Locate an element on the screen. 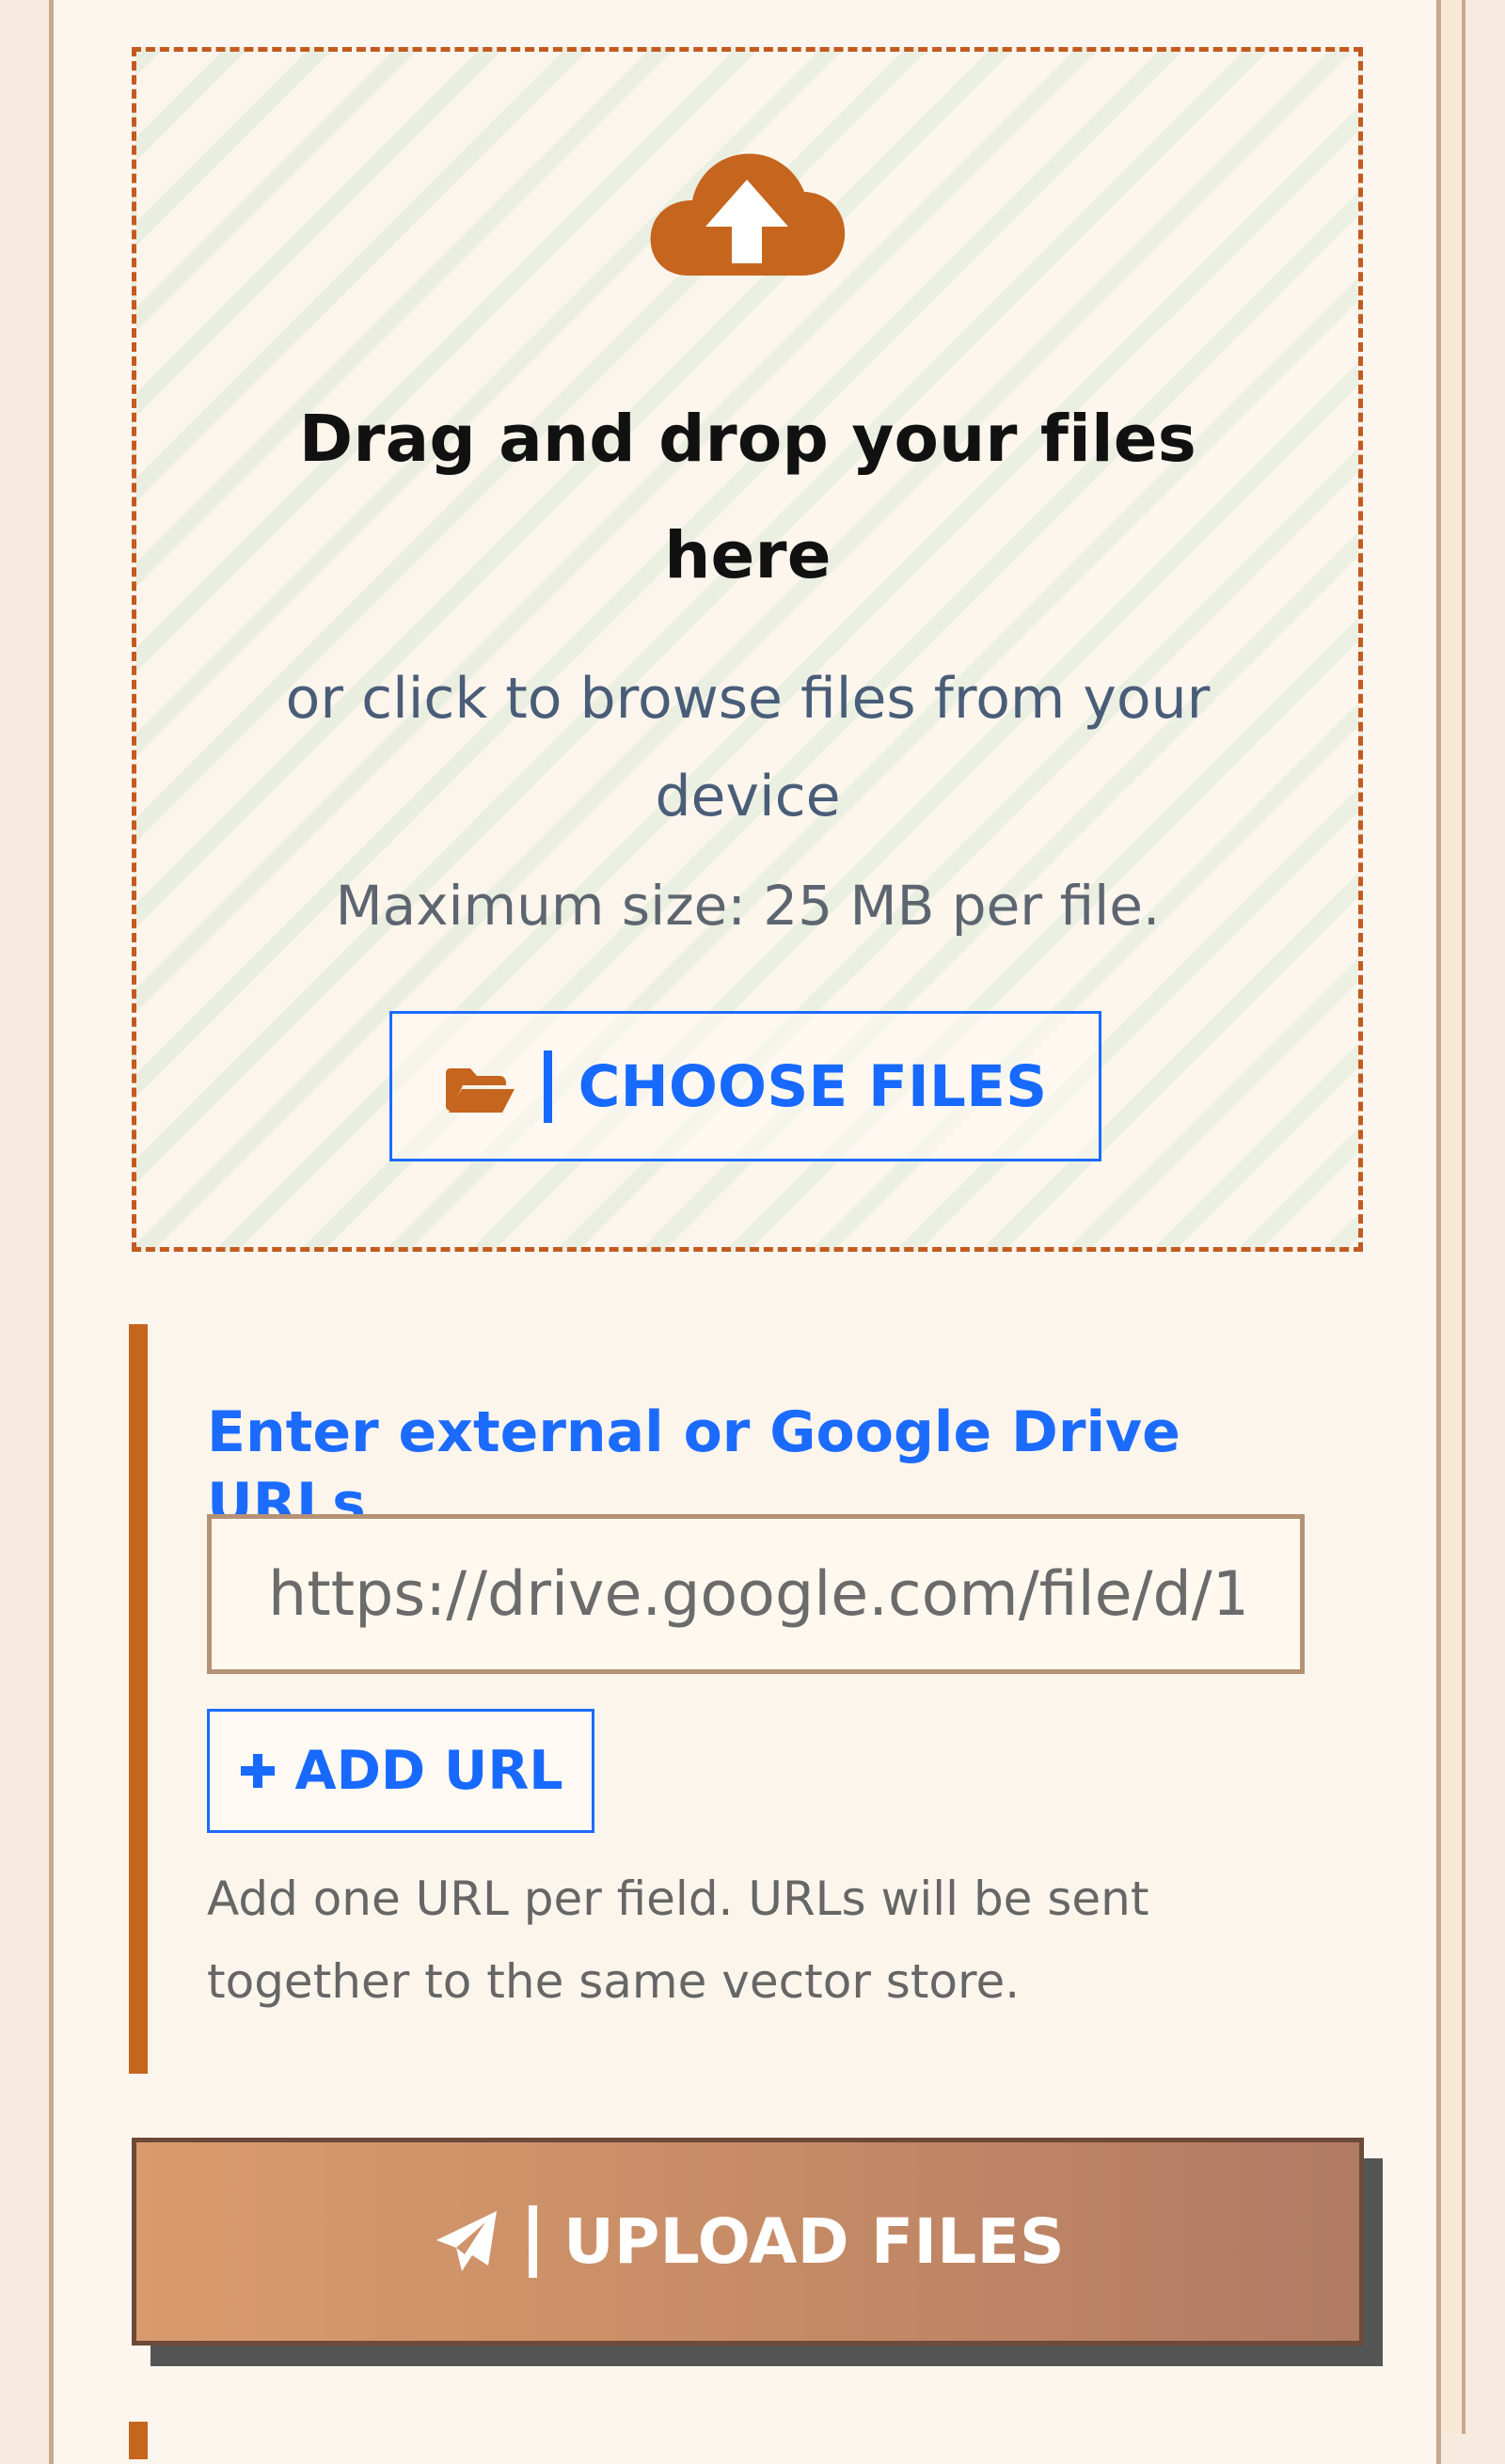  max-size-text: Maximum size: 25 MB per file. is located at coordinates (748, 906).